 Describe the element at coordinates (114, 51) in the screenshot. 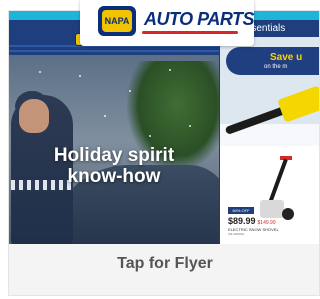

I see `band-stripe` at that location.